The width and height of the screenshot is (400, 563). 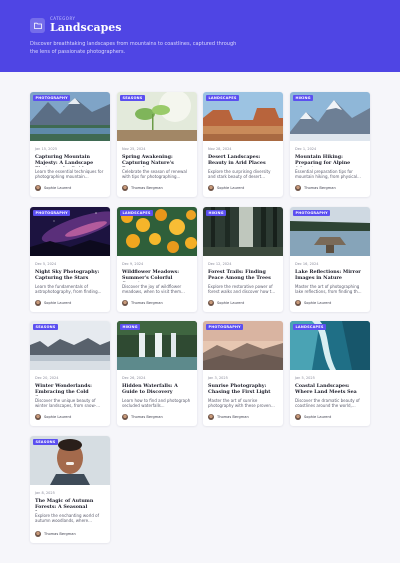 What do you see at coordinates (45, 493) in the screenshot?
I see `post-date: Jan 8, 2025` at bounding box center [45, 493].